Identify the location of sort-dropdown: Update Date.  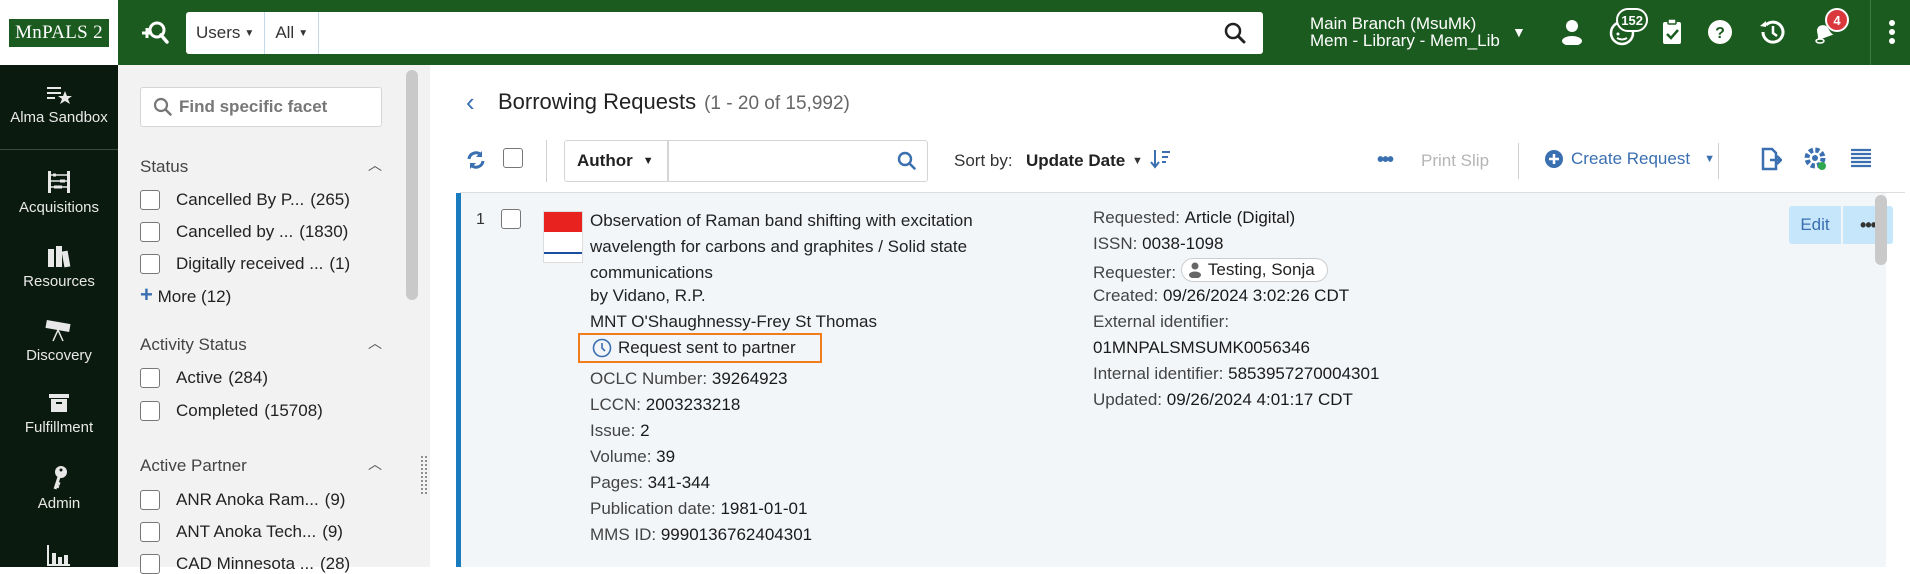
(1075, 161).